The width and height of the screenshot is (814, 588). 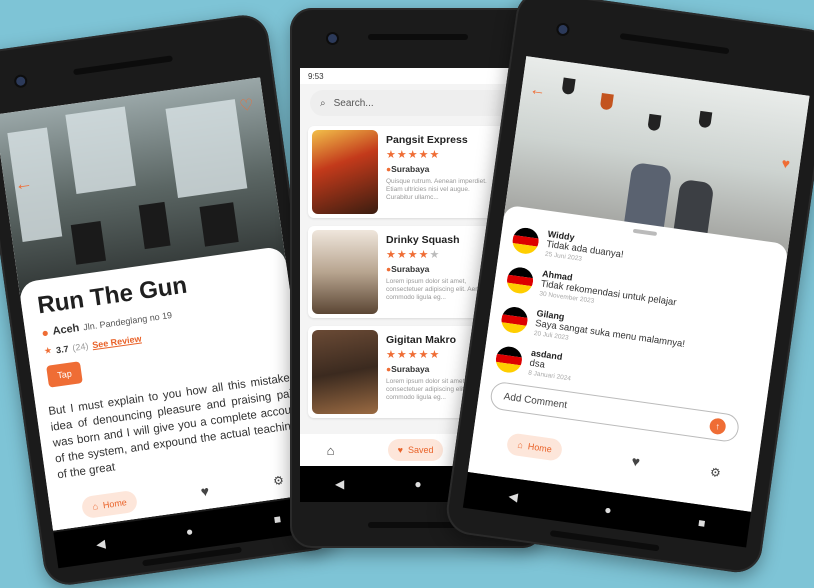 I want to click on restaurant-name: Pangsit Express, so click(x=427, y=140).